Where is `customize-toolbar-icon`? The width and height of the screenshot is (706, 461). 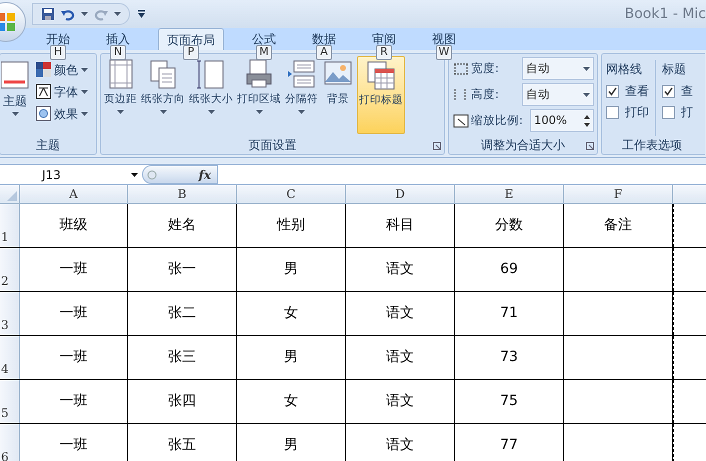 customize-toolbar-icon is located at coordinates (141, 14).